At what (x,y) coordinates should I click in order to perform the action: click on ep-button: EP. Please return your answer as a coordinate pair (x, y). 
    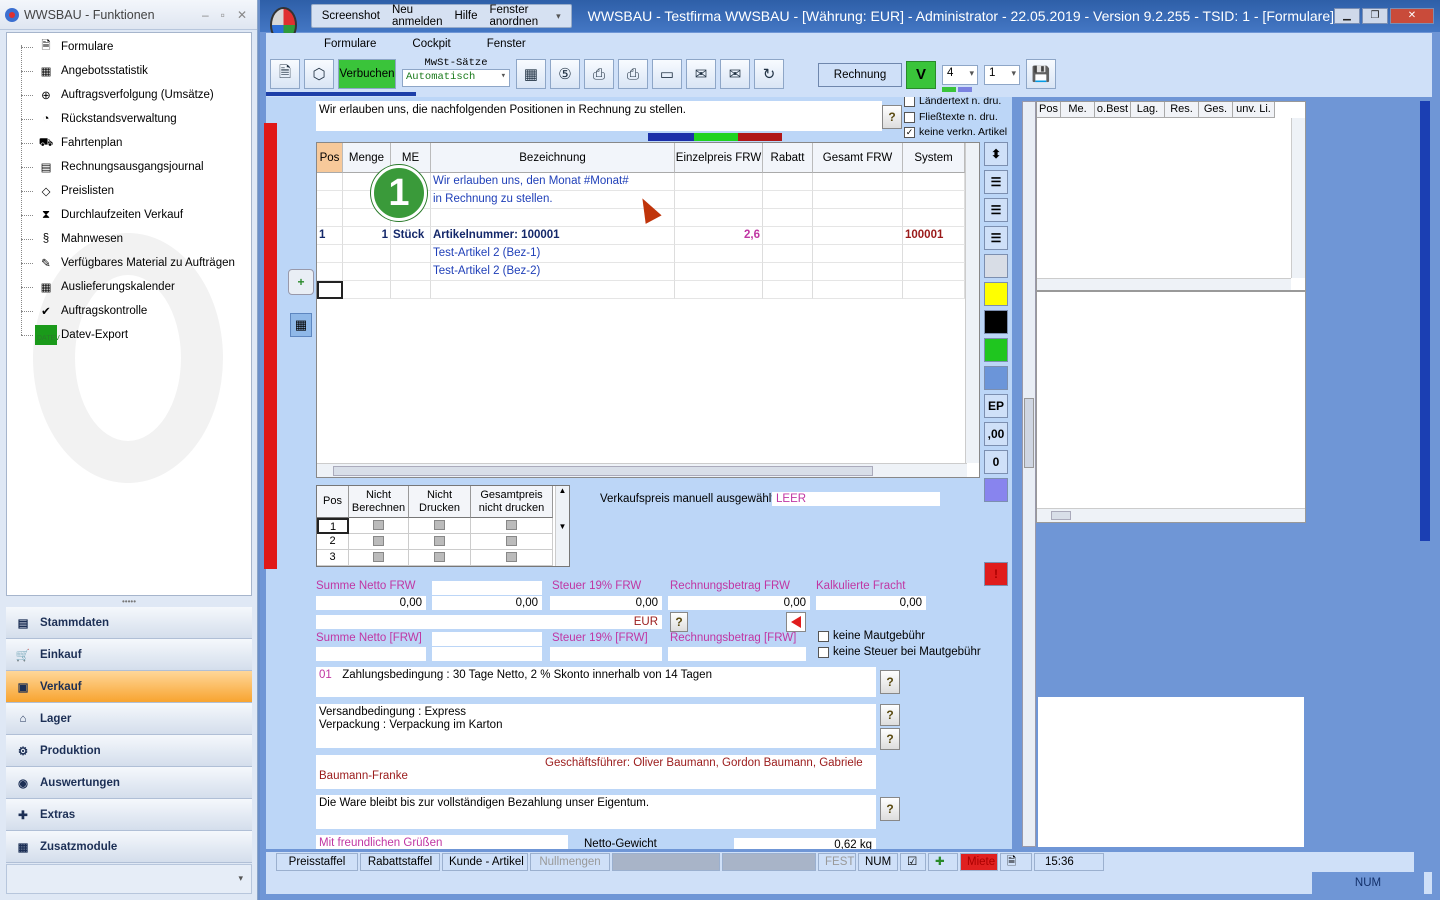
    Looking at the image, I should click on (996, 406).